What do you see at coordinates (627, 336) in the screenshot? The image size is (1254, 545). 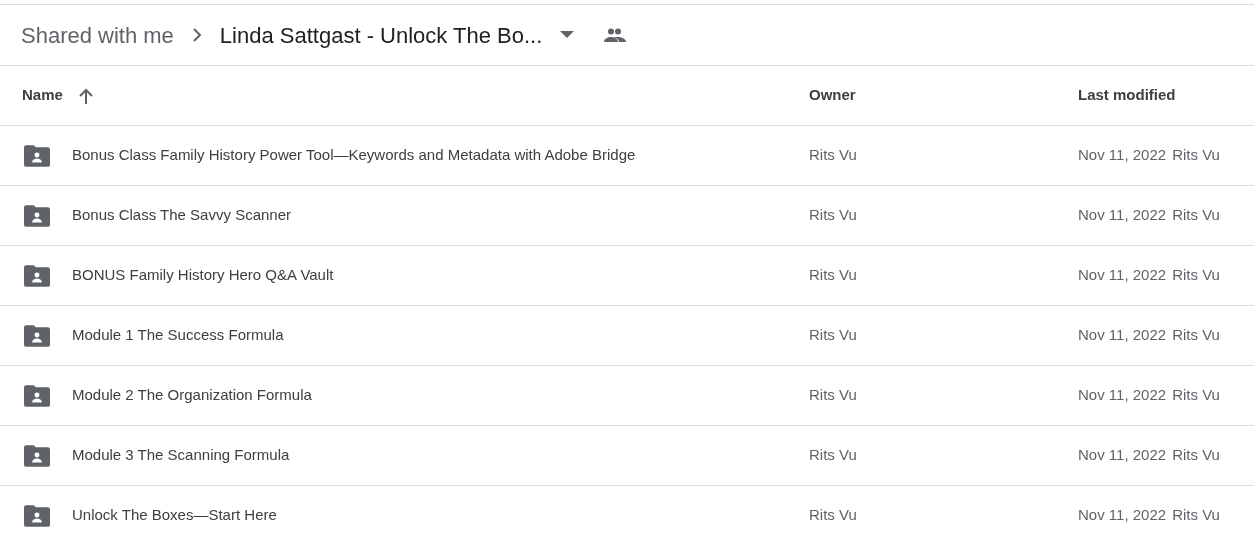 I see `folder-row: Module 1 The Success Formula Rits Vu Nov 11, 2022 Rits Vu` at bounding box center [627, 336].